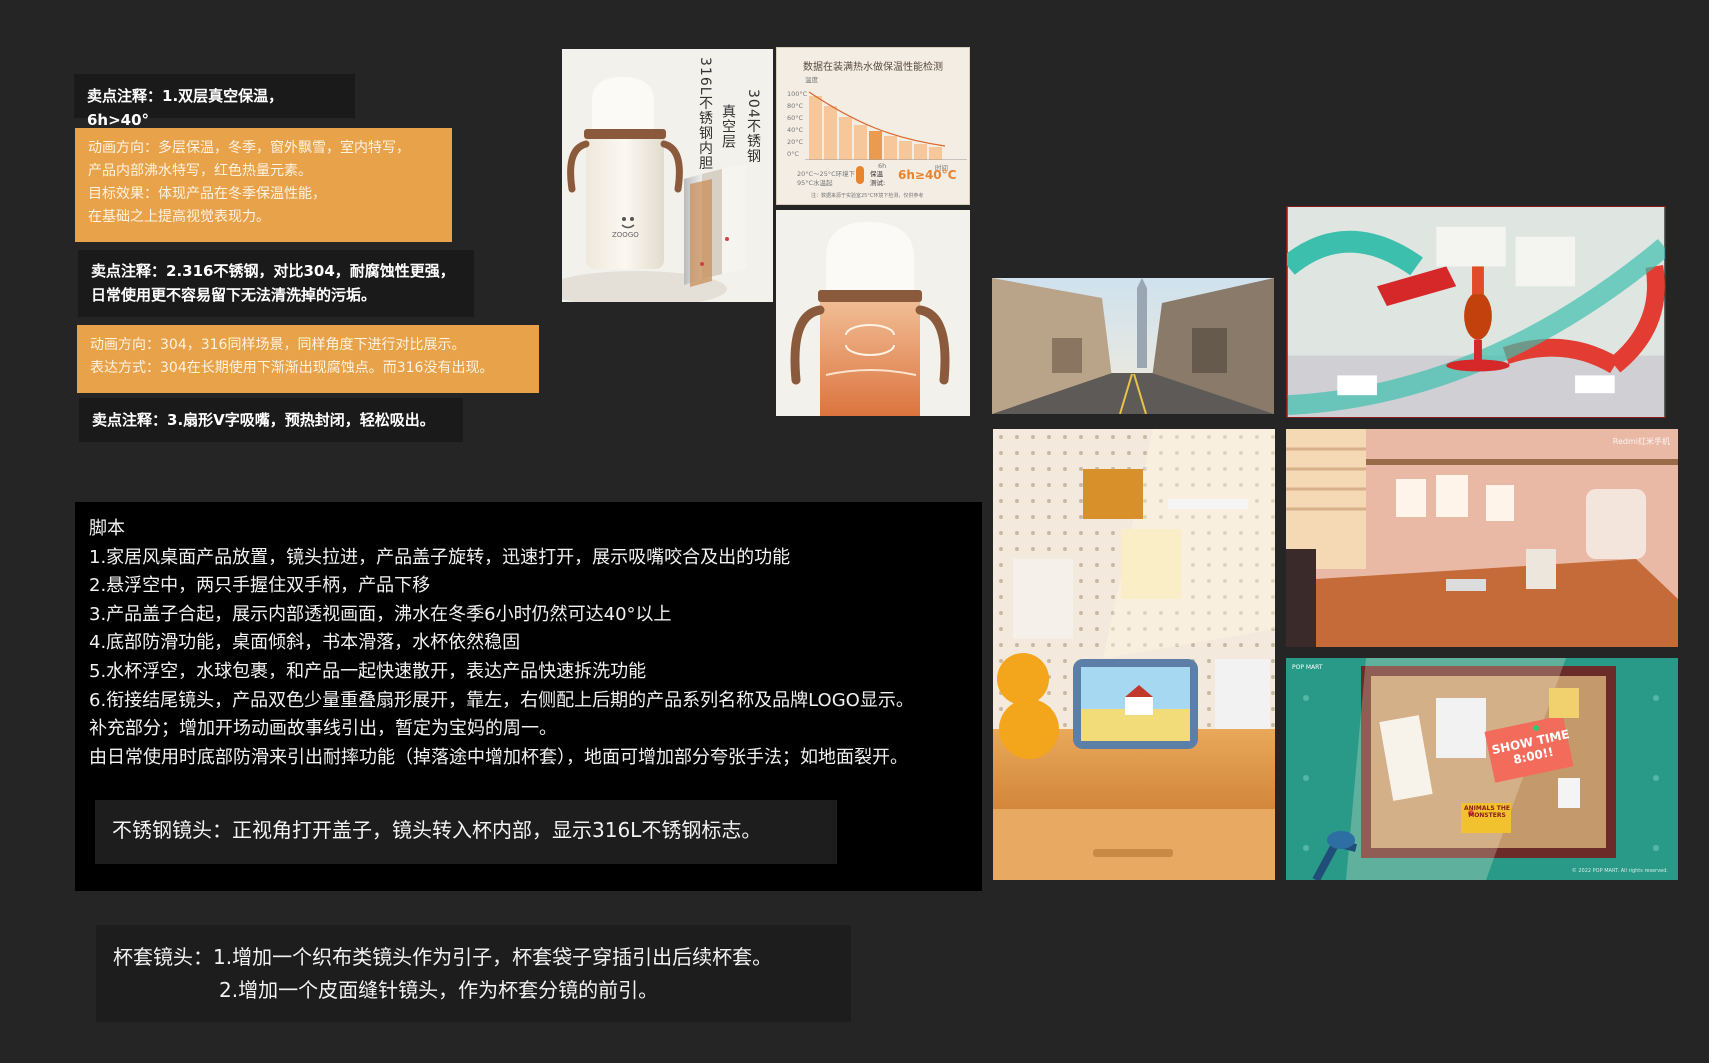 The height and width of the screenshot is (1063, 1709). Describe the element at coordinates (273, 271) in the screenshot. I see `note-2-line: 卖点注释：2.316不锈钢，对比304，耐腐蚀性更强，` at that location.